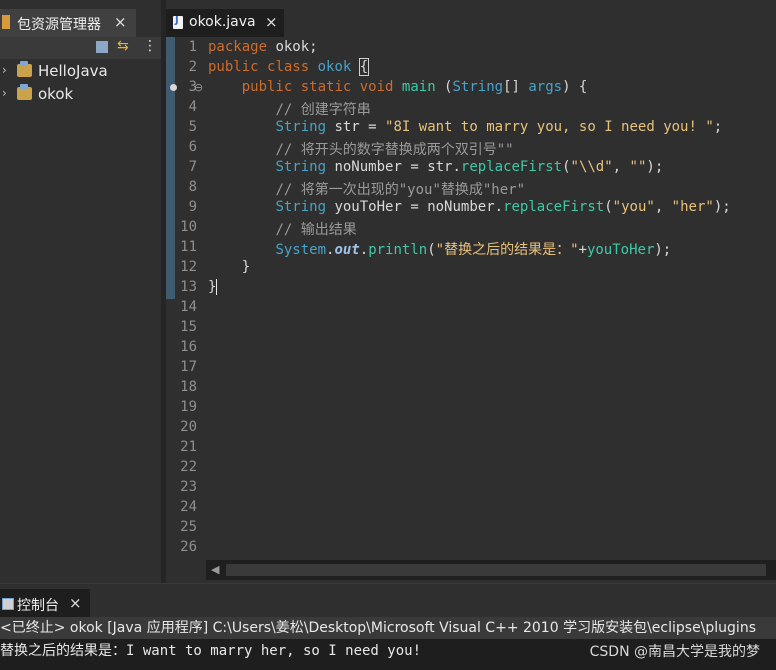  What do you see at coordinates (170, 168) in the screenshot?
I see `change-indicator-bar` at bounding box center [170, 168].